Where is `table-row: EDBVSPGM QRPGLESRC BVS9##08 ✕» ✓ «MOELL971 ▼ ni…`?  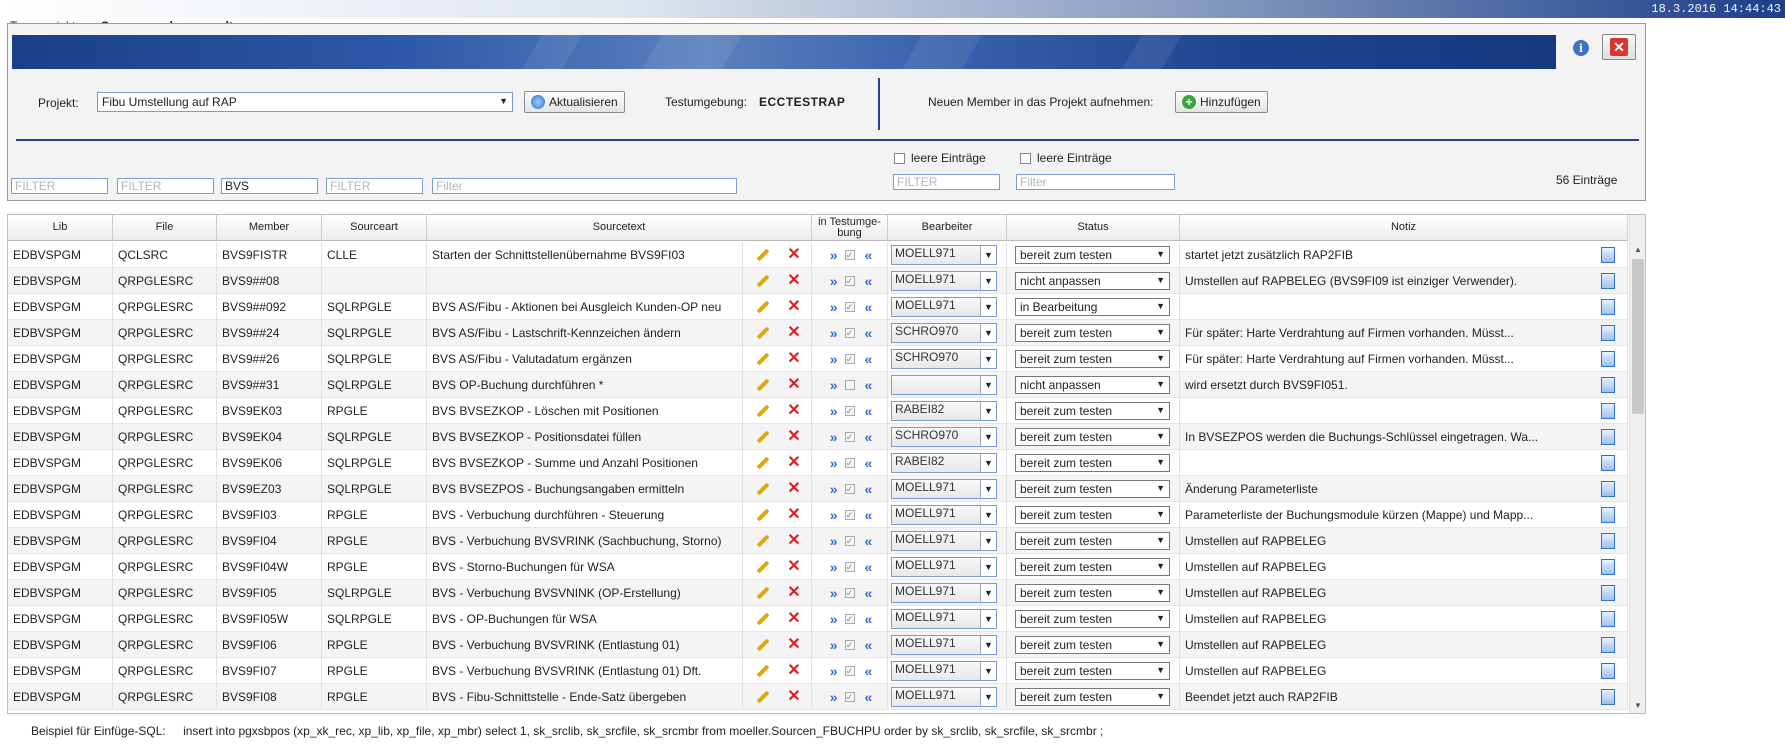 table-row: EDBVSPGM QRPGLESRC BVS9##08 ✕» ✓ «MOELL971 ▼ ni… is located at coordinates (818, 280).